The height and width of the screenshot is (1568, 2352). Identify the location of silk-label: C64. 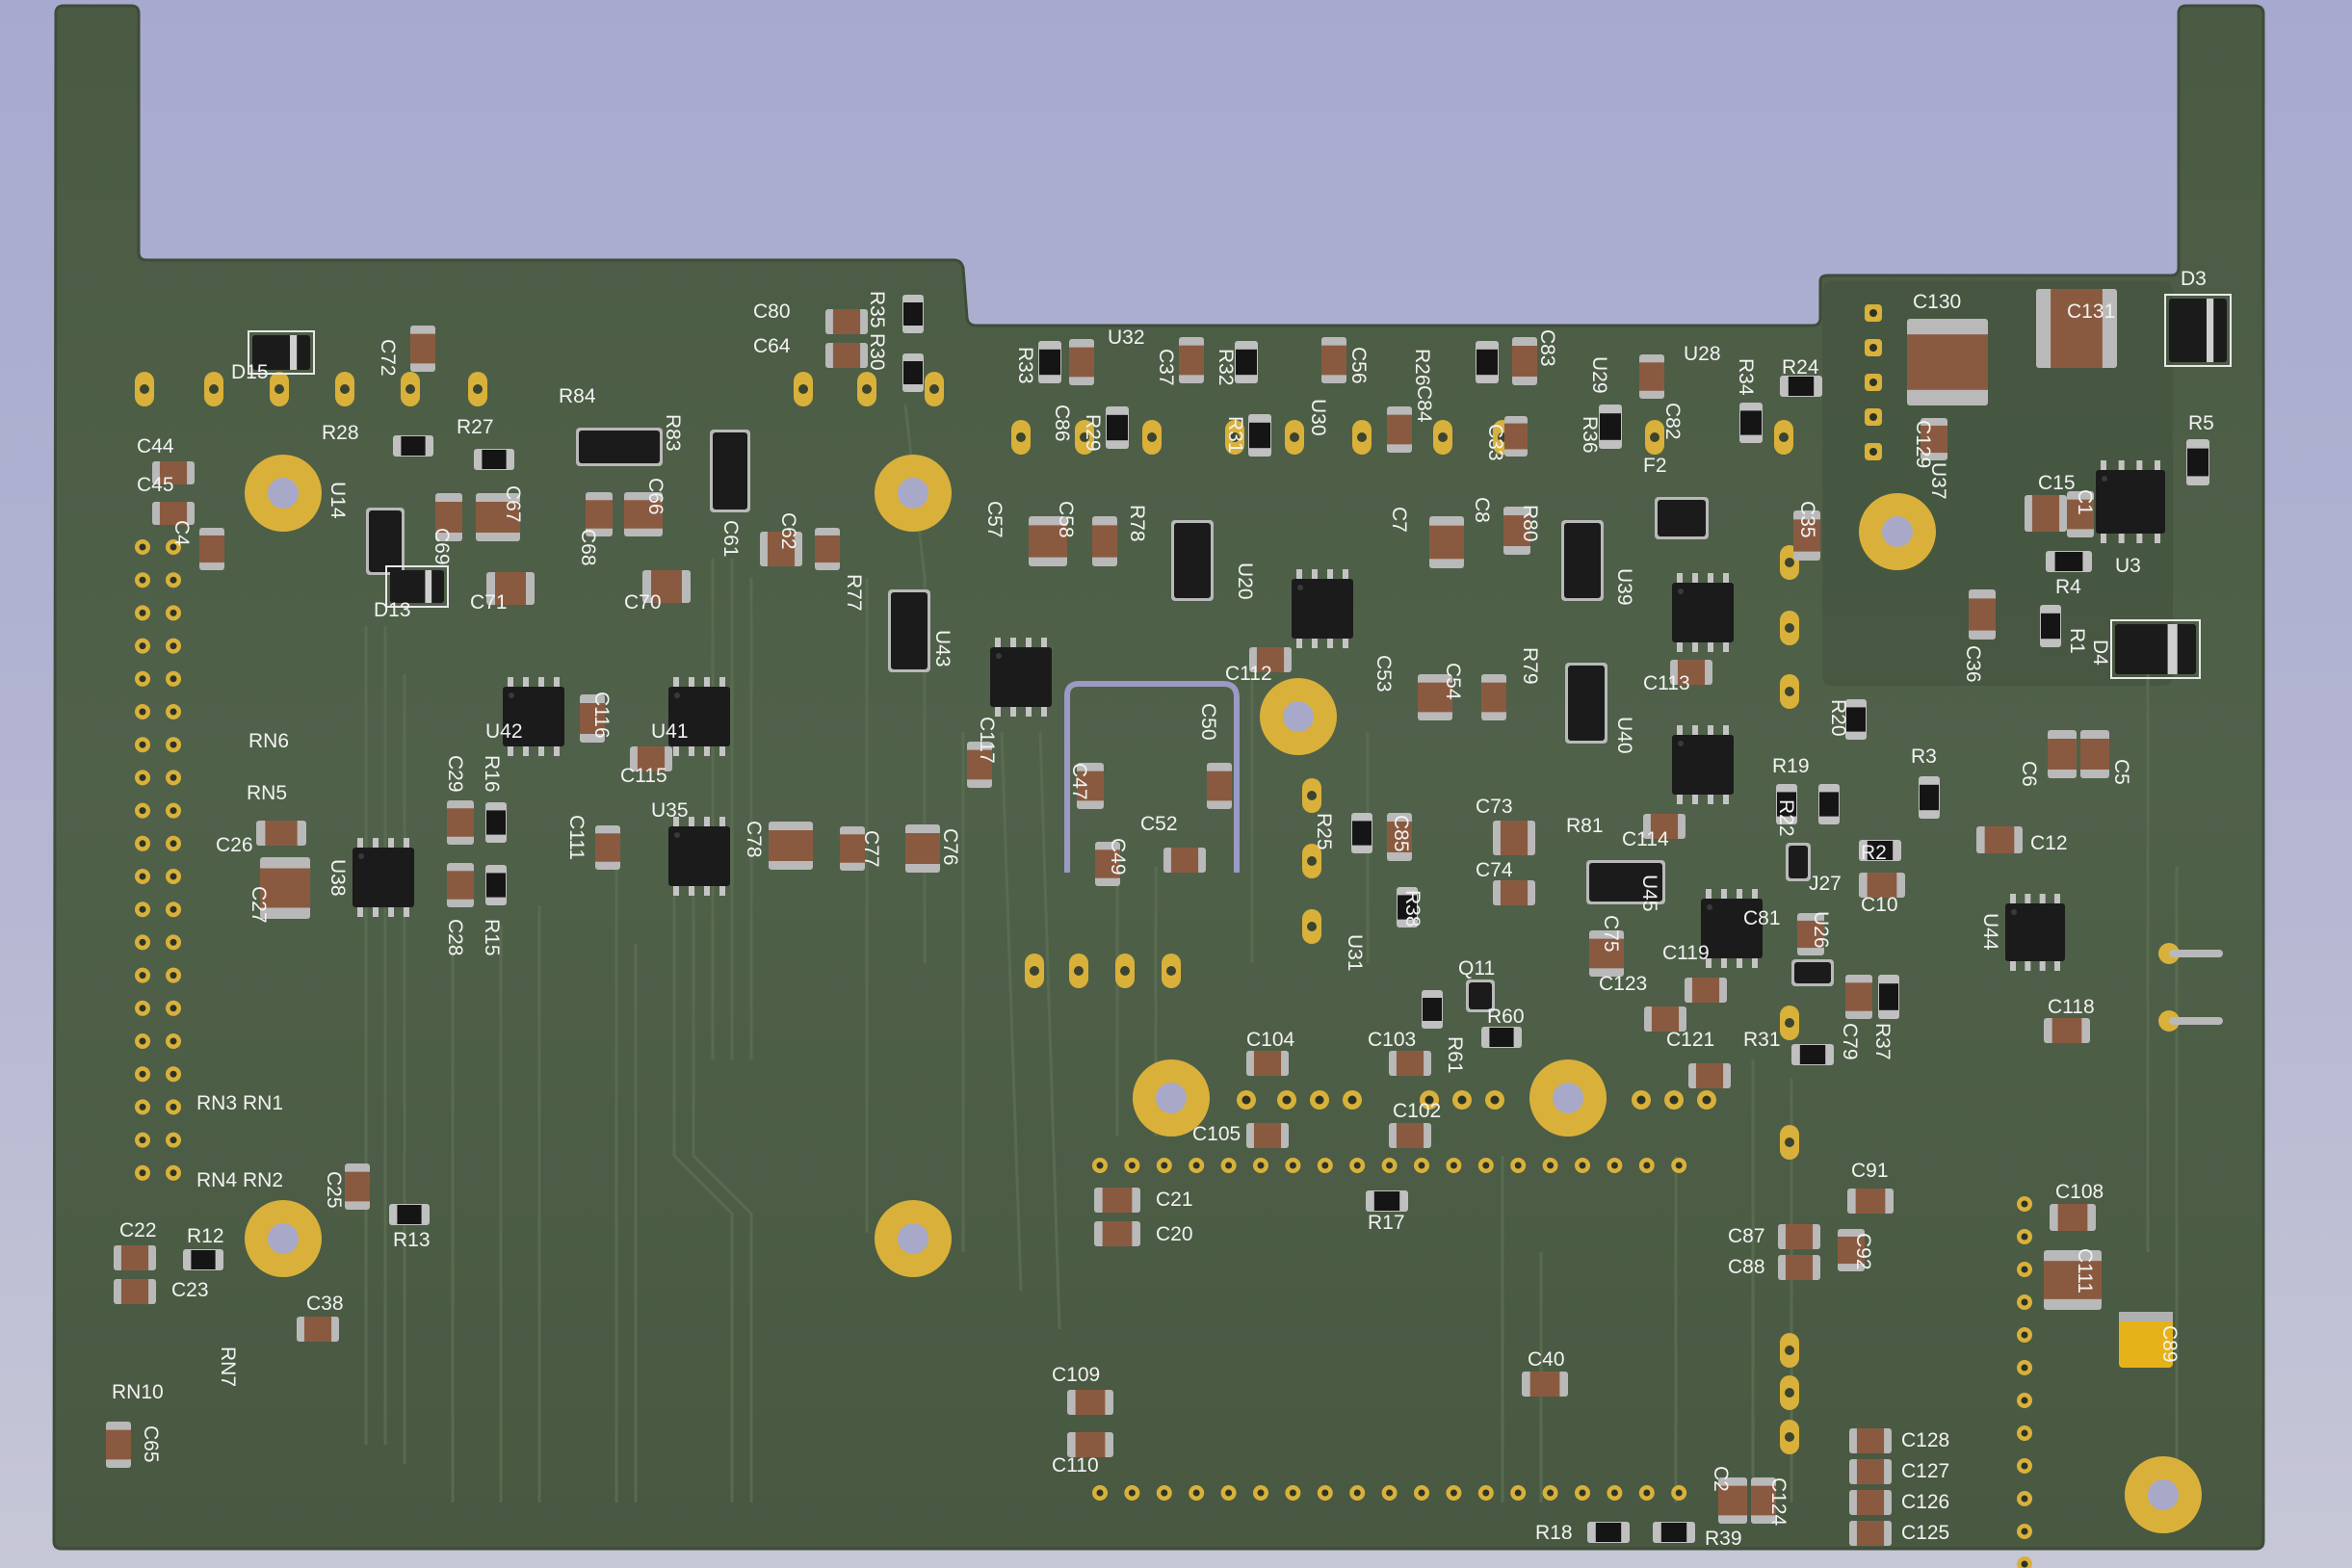
(772, 346).